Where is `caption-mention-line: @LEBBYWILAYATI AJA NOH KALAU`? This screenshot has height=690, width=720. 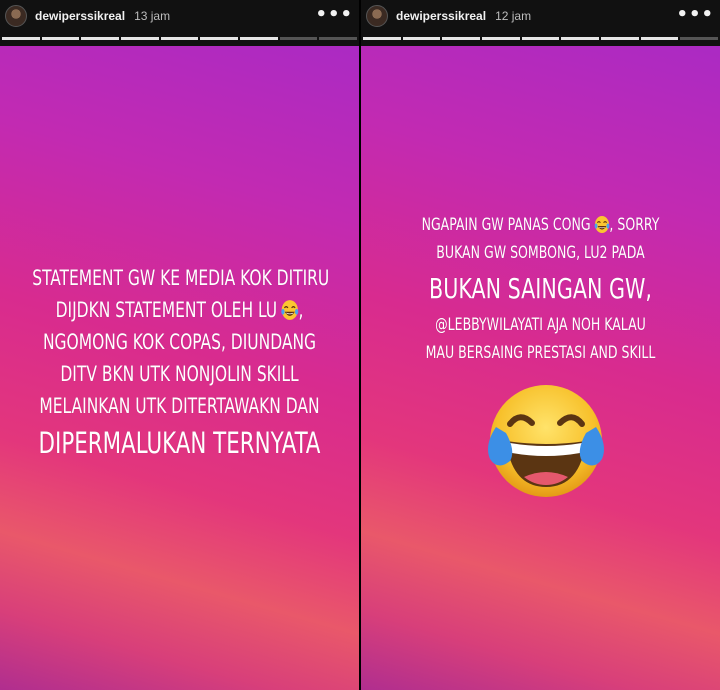 caption-mention-line: @LEBBYWILAYATI AJA NOH KALAU is located at coordinates (540, 325).